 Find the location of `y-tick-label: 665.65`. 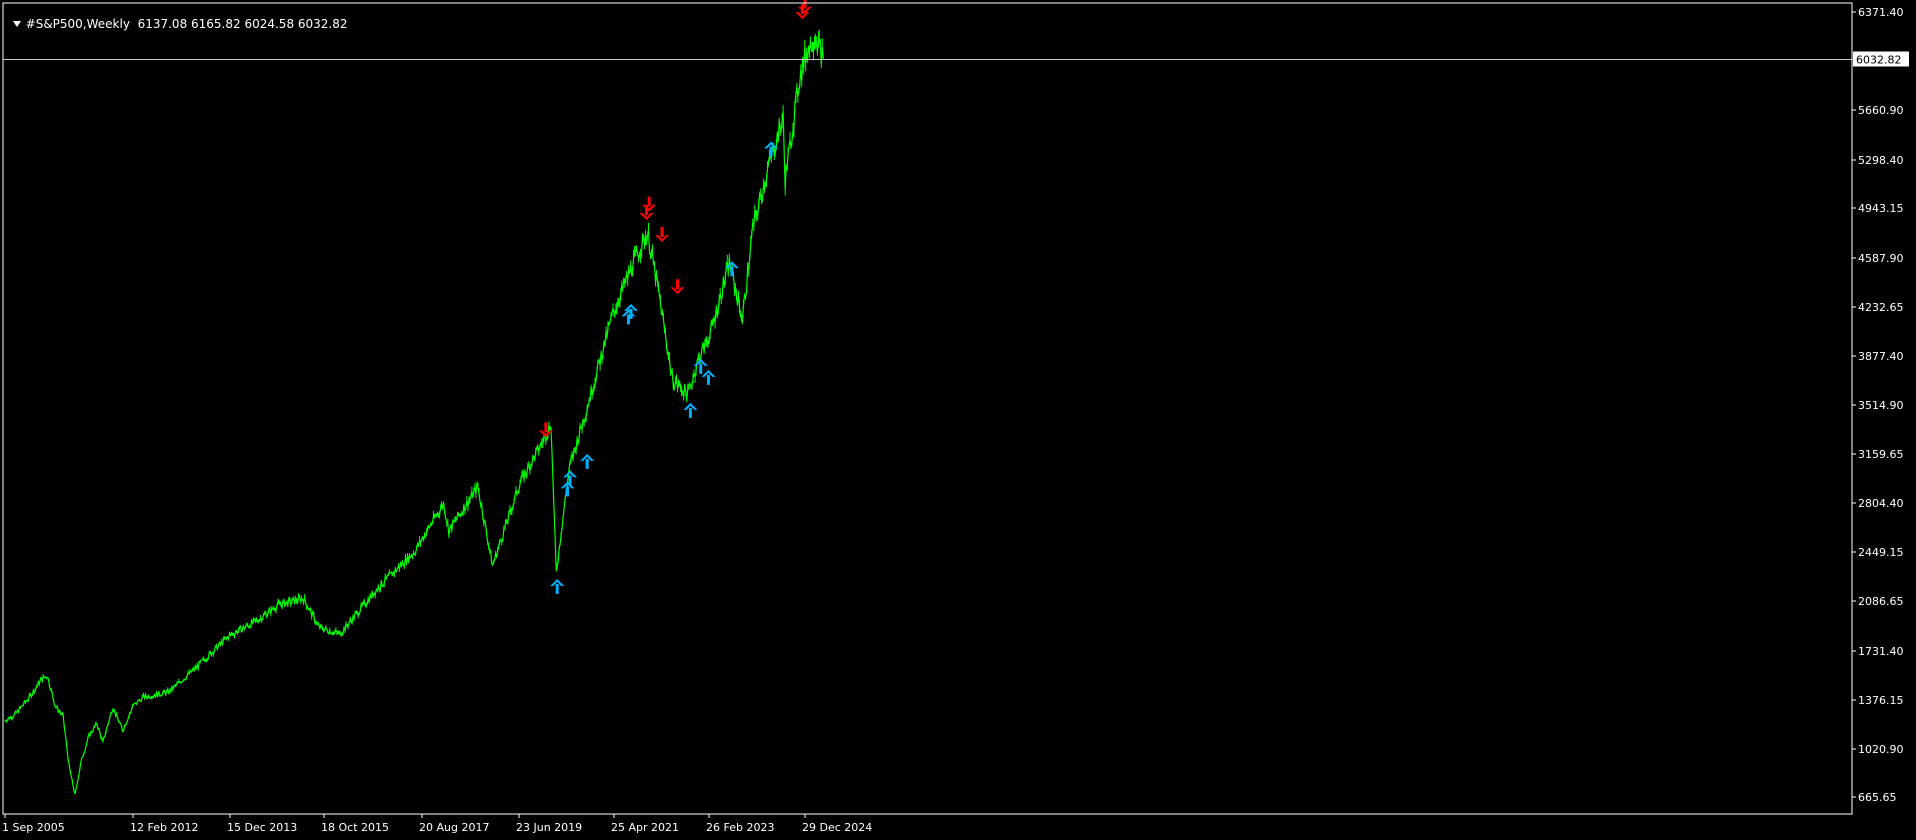

y-tick-label: 665.65 is located at coordinates (1877, 797).